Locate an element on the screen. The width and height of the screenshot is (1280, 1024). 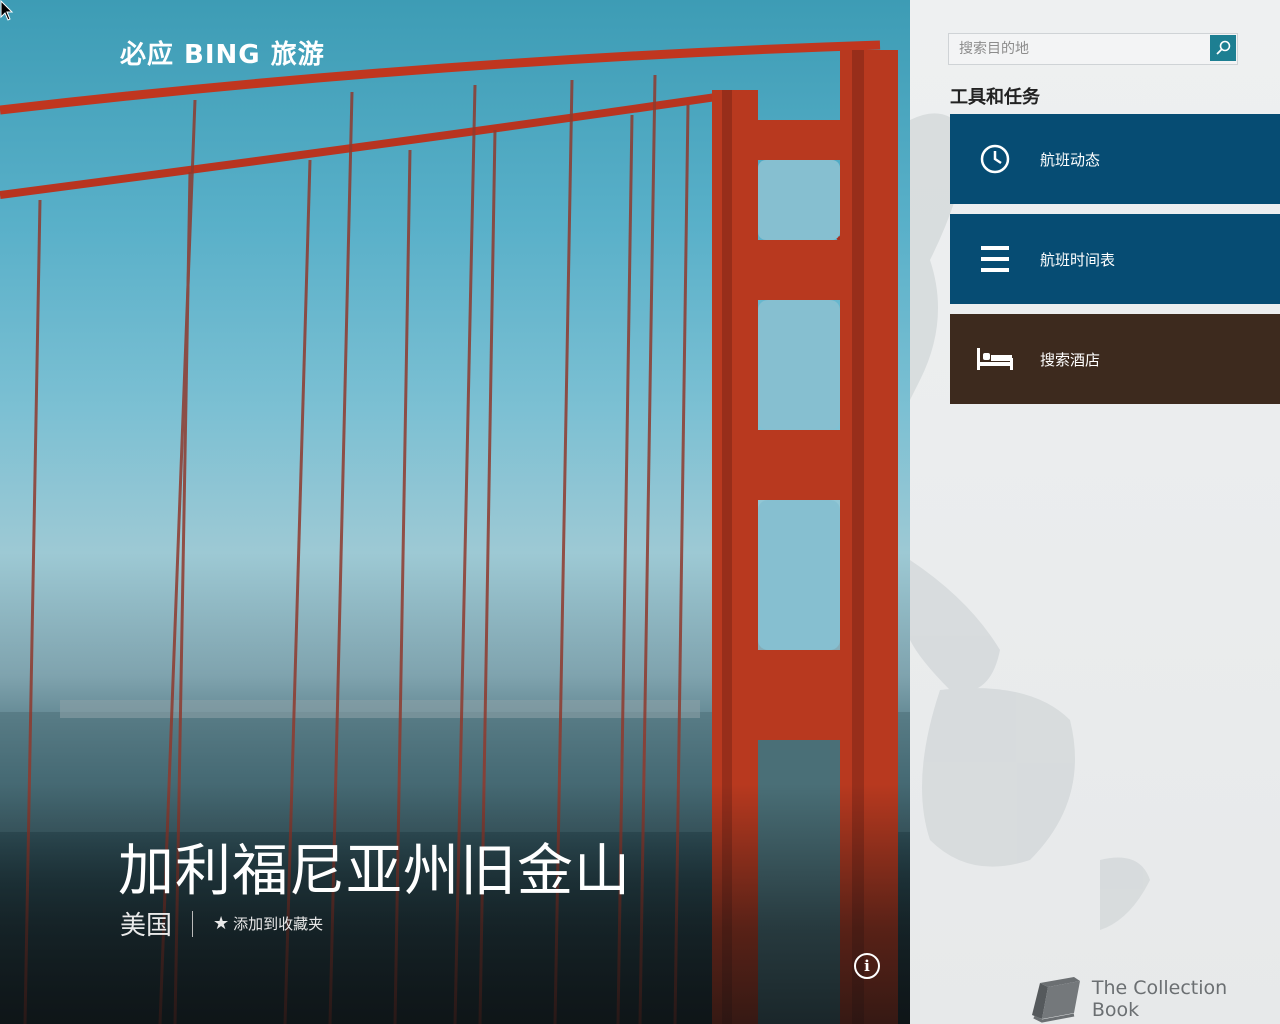
add-to-favorites-label: 添加到收藏夹 is located at coordinates (278, 924).